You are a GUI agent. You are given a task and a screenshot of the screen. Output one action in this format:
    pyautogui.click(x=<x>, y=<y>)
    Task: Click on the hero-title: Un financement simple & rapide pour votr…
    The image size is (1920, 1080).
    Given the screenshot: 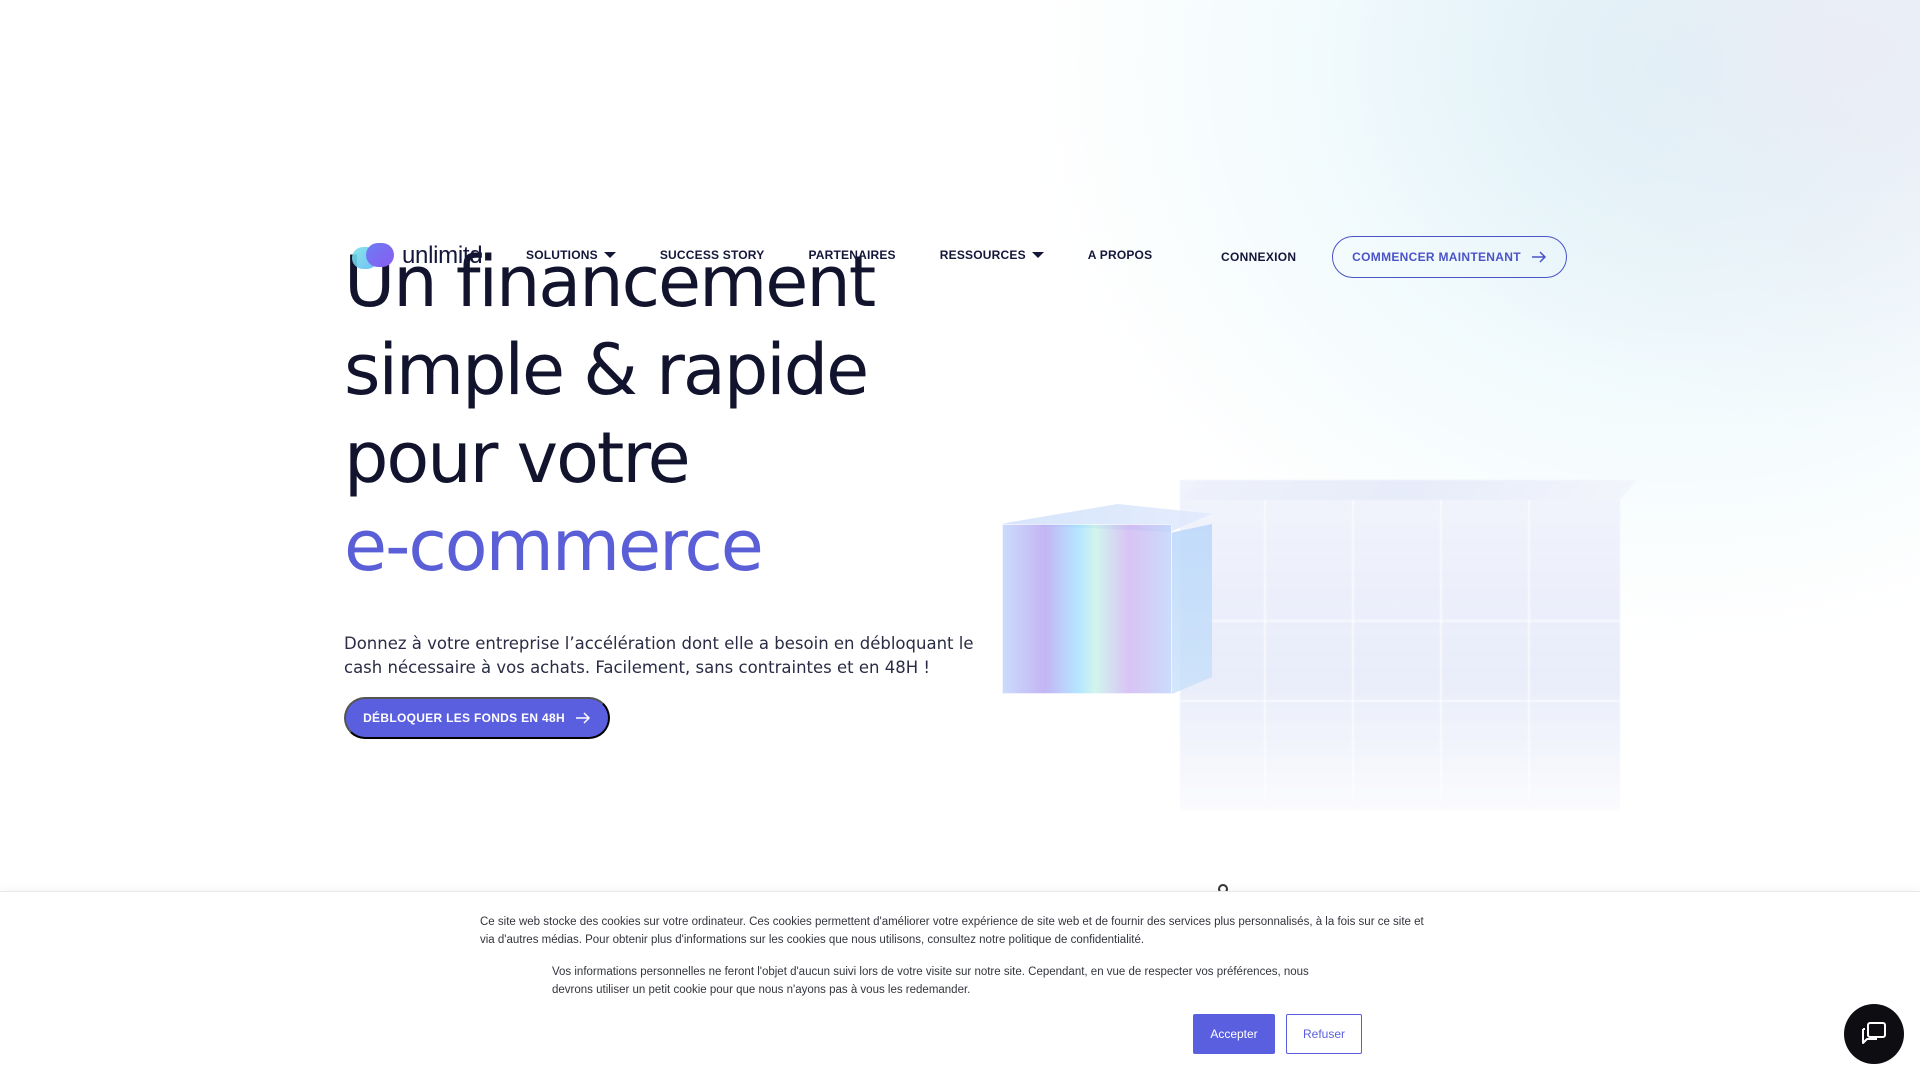 What is the action you would take?
    pyautogui.click(x=694, y=414)
    